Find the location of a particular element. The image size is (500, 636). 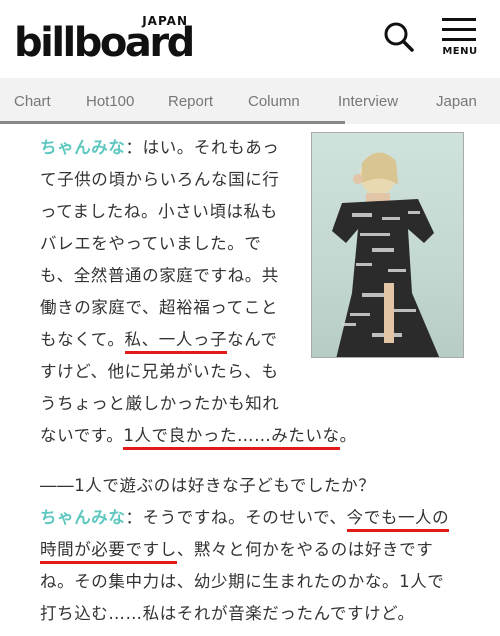

highlighted-phrase: 今でも一人の is located at coordinates (398, 520).